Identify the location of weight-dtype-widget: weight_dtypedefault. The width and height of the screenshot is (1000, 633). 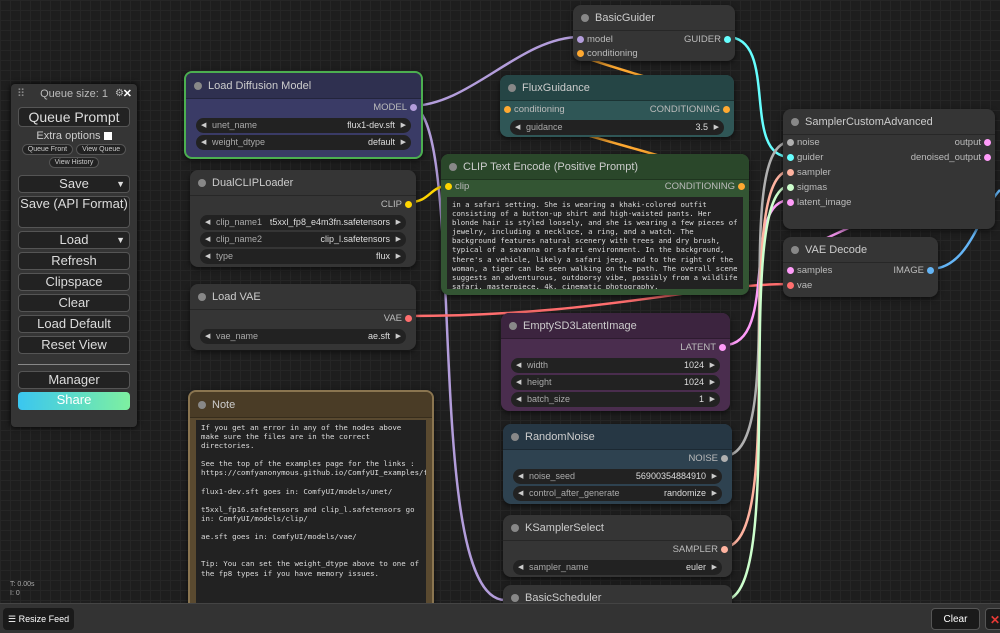
(303, 142).